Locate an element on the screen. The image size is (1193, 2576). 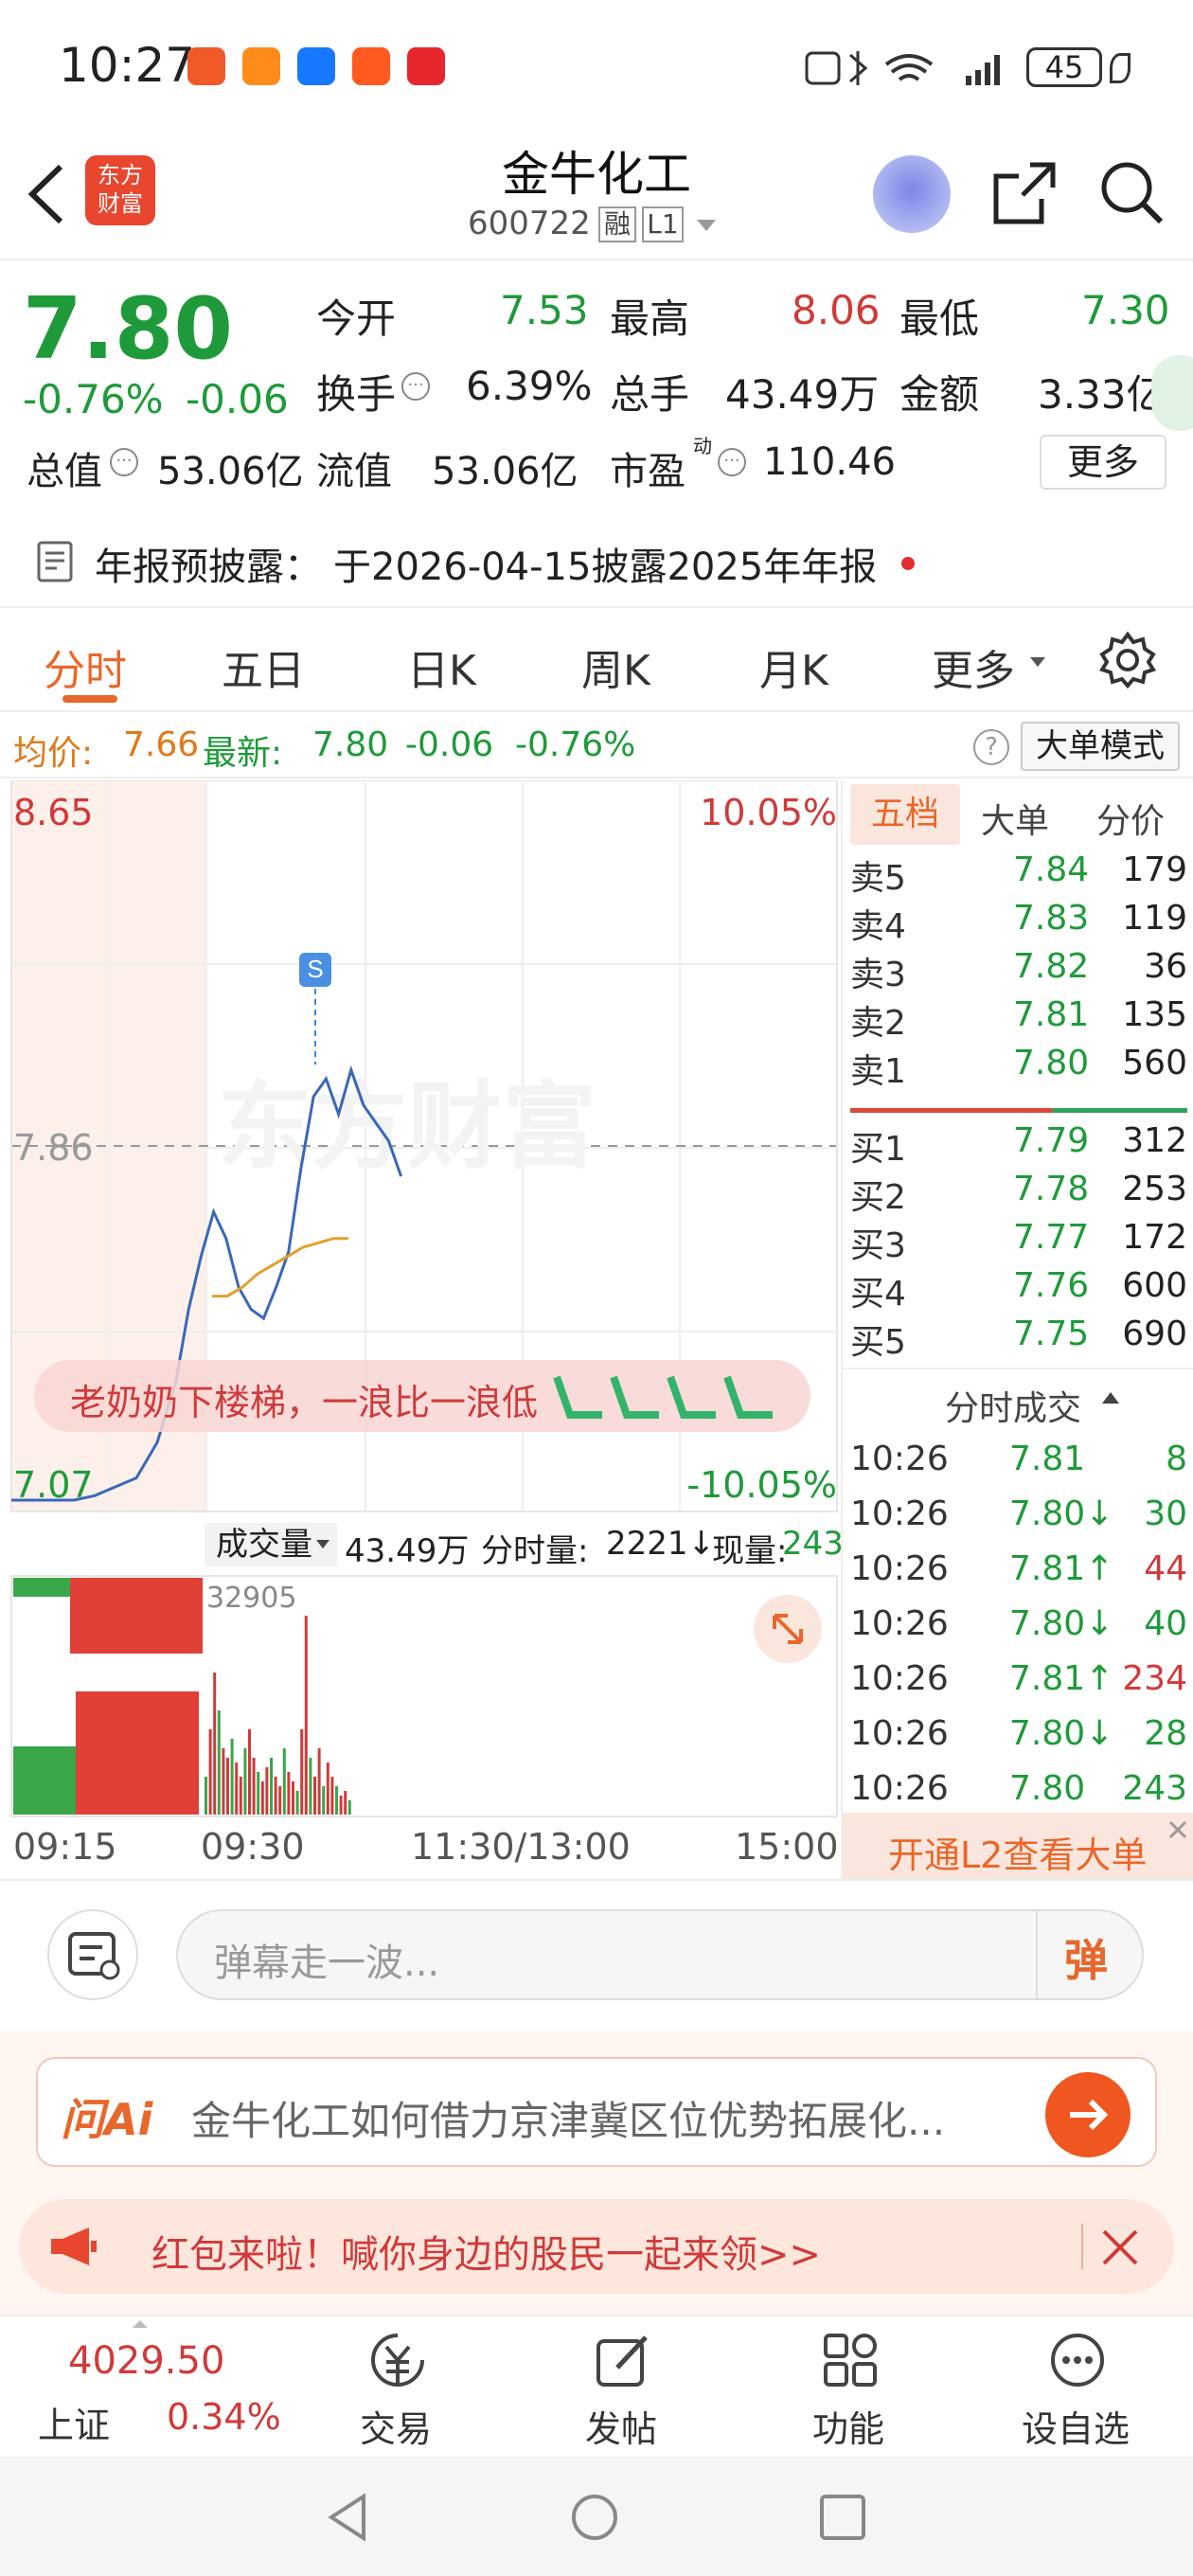
ask-row: 卖3 7.82 36 is located at coordinates (1018, 968).